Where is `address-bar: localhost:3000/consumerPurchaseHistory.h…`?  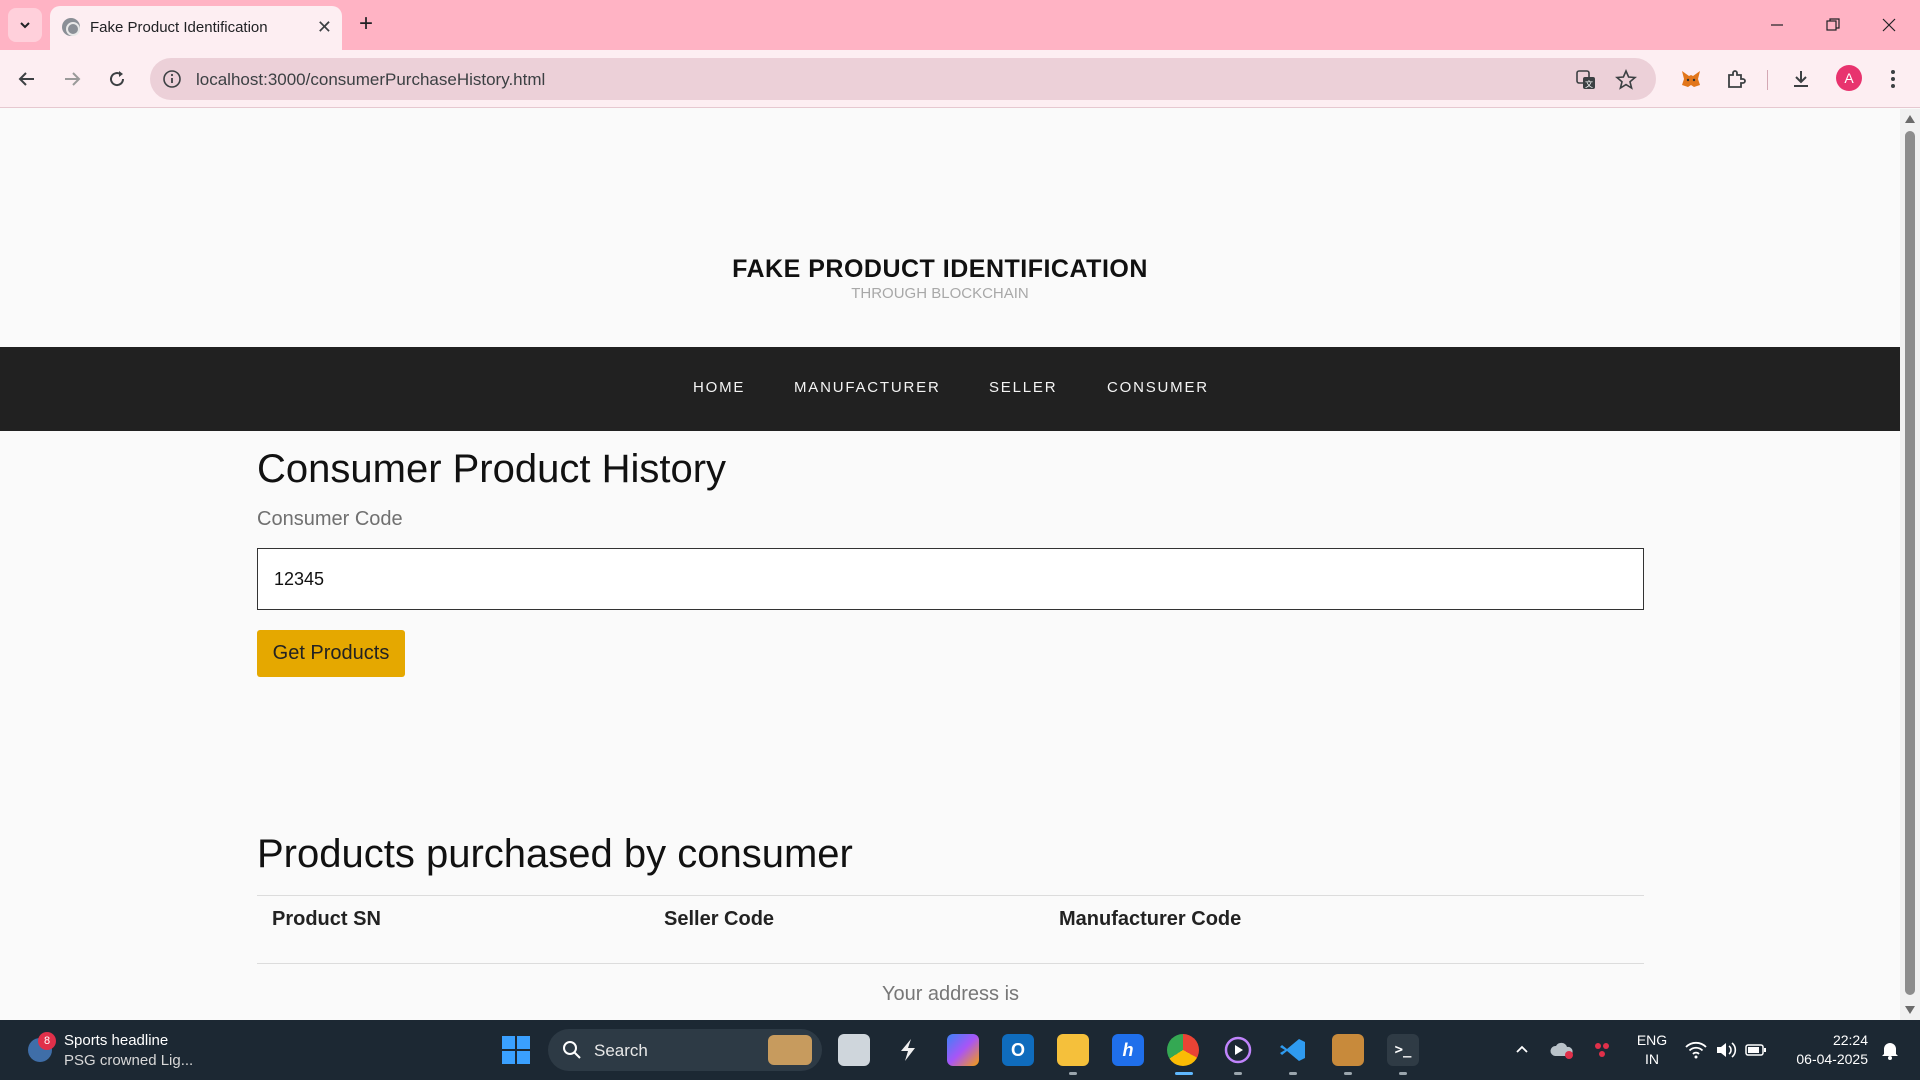
address-bar: localhost:3000/consumerPurchaseHistory.h… is located at coordinates (903, 79).